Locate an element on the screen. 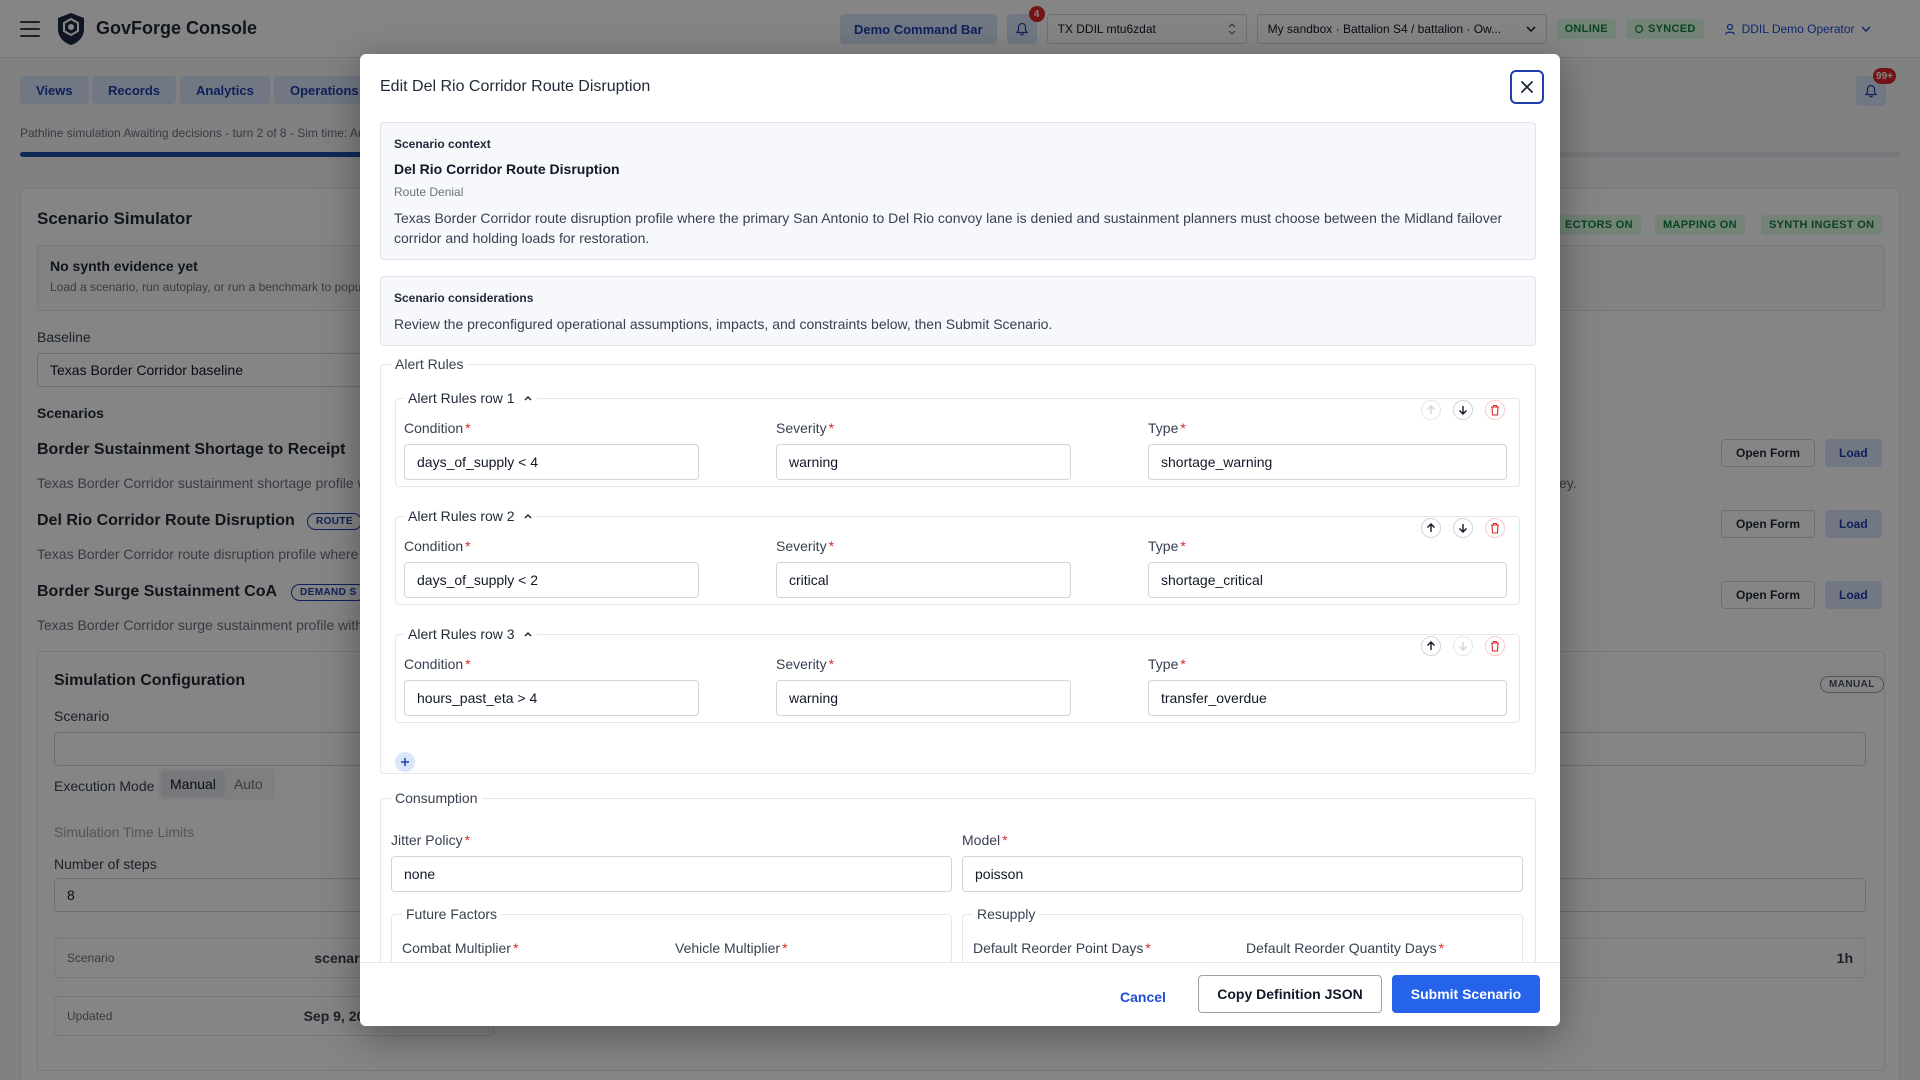 This screenshot has width=1920, height=1080. context-label: Scenario context is located at coordinates (442, 144).